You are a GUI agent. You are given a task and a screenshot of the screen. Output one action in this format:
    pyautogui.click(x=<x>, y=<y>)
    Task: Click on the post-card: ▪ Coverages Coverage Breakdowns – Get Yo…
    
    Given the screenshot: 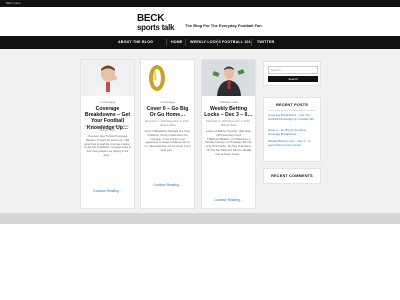 What is the action you would take?
    pyautogui.click(x=107, y=134)
    